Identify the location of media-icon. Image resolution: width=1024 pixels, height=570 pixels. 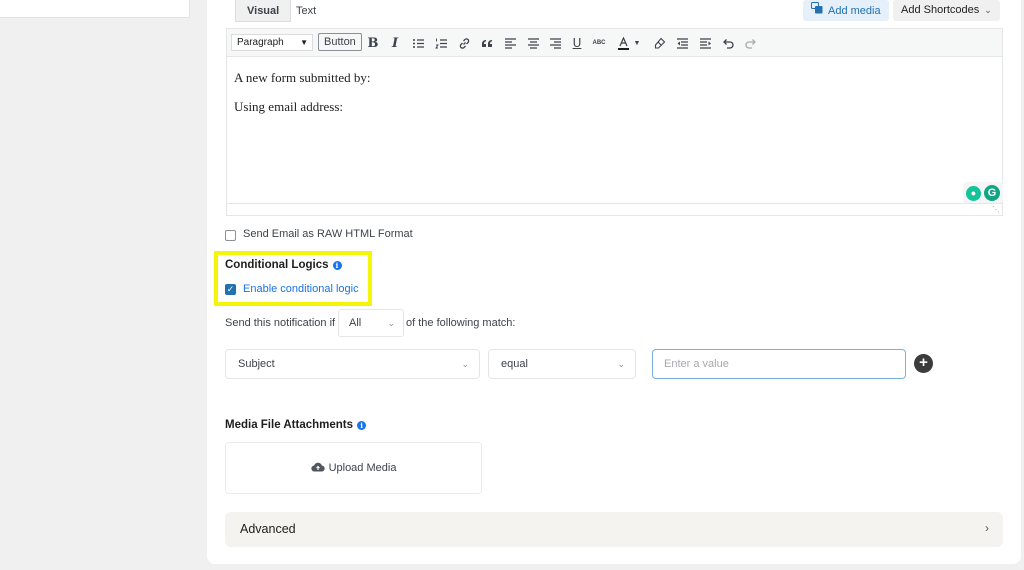
(817, 11).